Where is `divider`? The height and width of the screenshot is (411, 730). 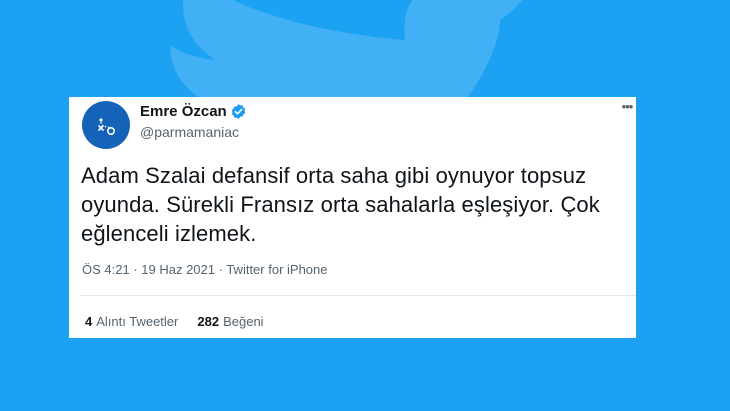
divider is located at coordinates (358, 295).